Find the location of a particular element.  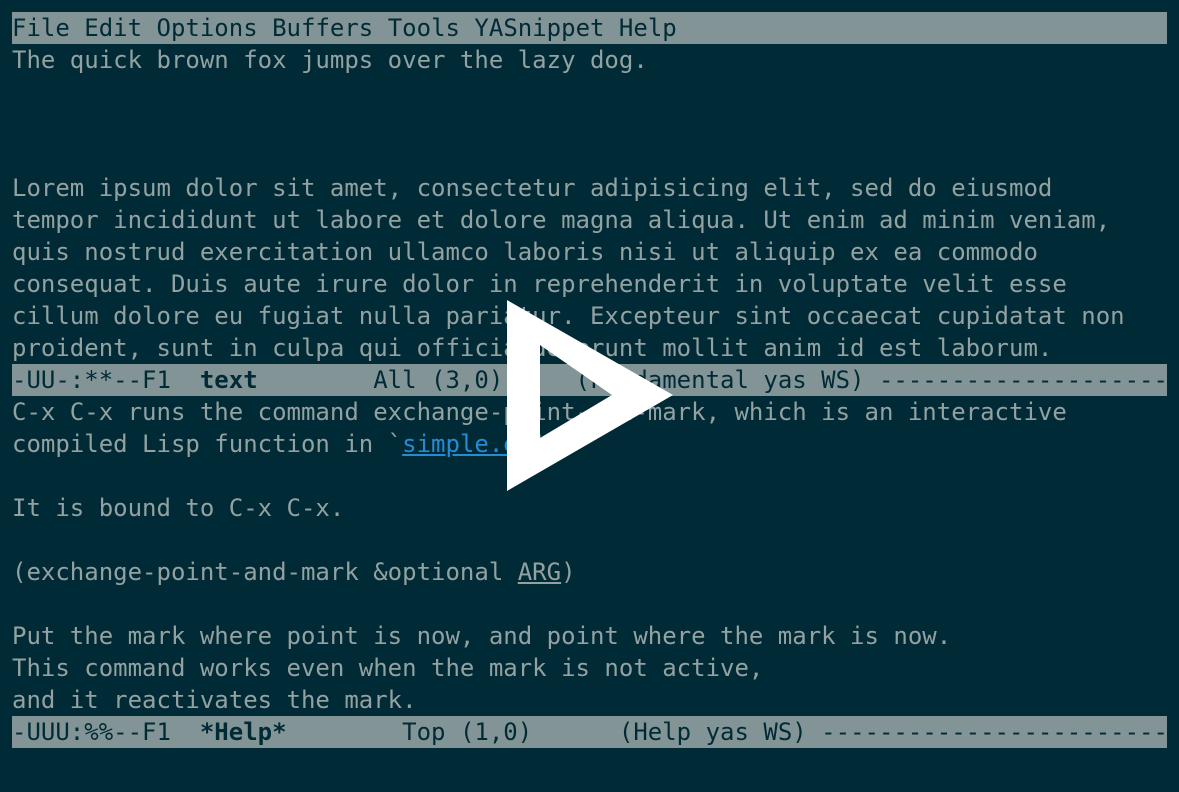

menu-buffers: Buffers is located at coordinates (322, 28).